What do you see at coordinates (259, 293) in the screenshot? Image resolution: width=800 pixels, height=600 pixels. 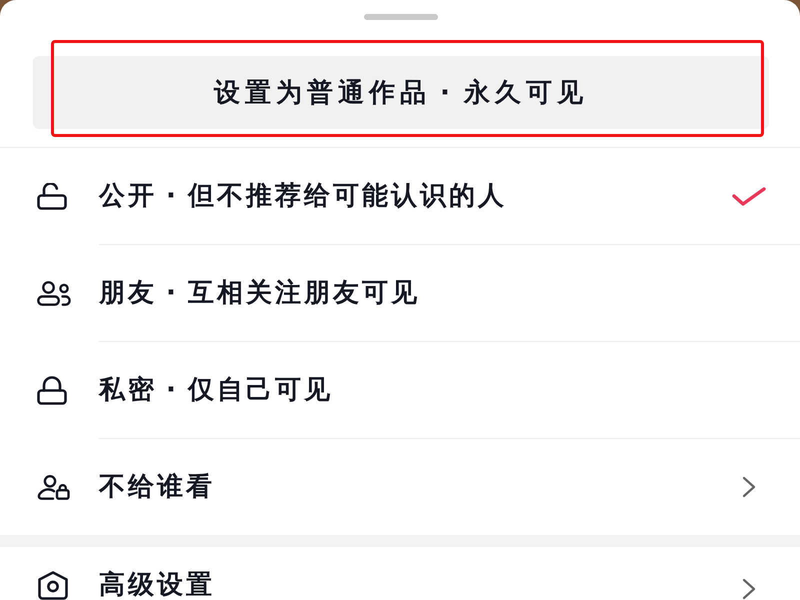 I see `option-label: 朋友 · 互相关注朋友可见` at bounding box center [259, 293].